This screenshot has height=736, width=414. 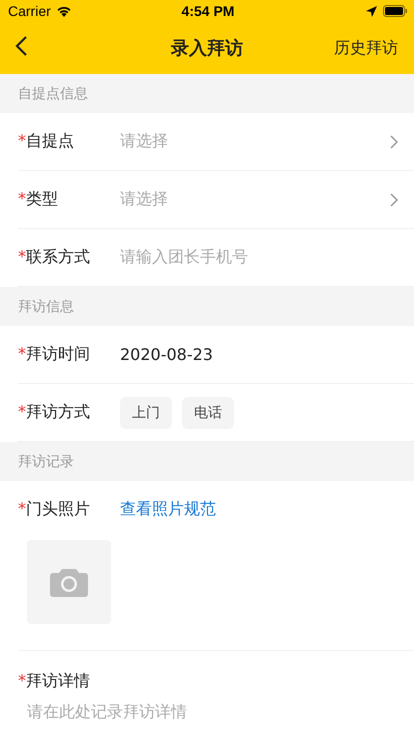 I want to click on field-label: *拜访方式, so click(x=54, y=412).